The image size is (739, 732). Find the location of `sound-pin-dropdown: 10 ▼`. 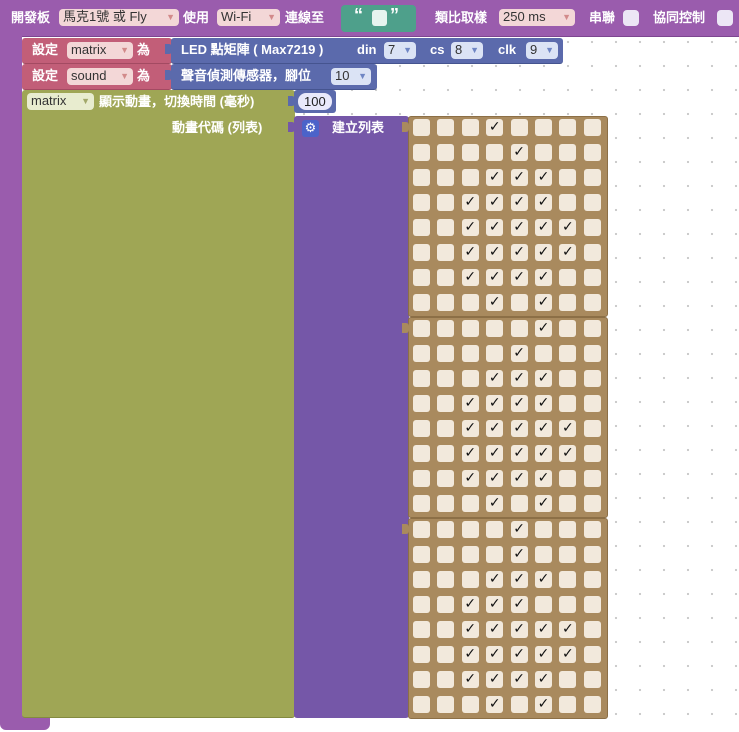

sound-pin-dropdown: 10 ▼ is located at coordinates (351, 76).